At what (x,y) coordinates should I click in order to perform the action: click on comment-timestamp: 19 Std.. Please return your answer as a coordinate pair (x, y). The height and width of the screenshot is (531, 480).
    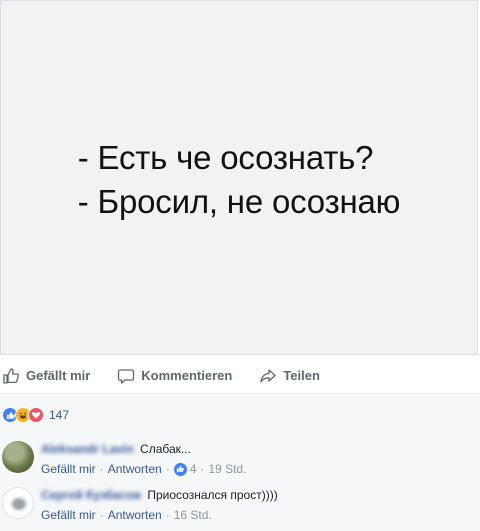
    Looking at the image, I should click on (227, 469).